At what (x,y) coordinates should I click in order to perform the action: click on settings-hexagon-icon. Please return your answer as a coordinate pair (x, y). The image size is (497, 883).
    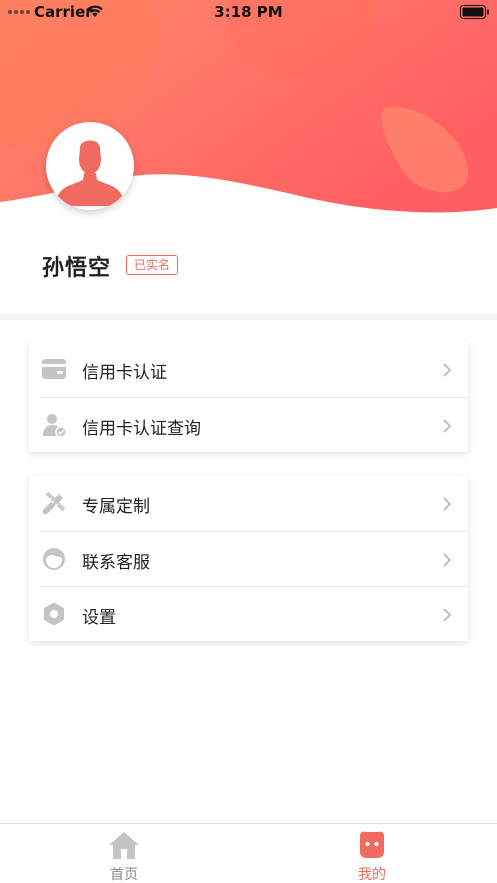
    Looking at the image, I should click on (54, 614).